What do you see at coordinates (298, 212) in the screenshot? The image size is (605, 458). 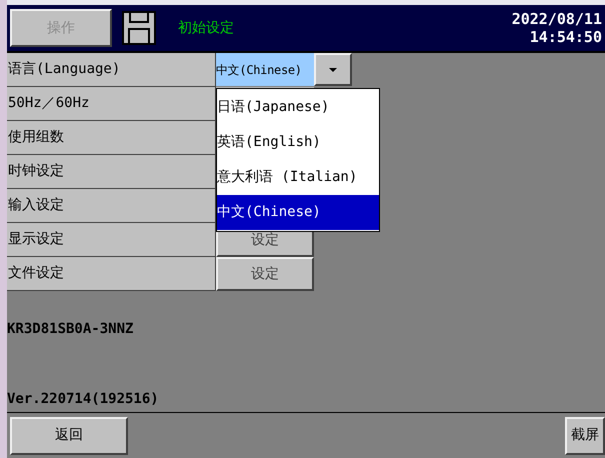 I see `dropdown-option: 中文(Chinese)` at bounding box center [298, 212].